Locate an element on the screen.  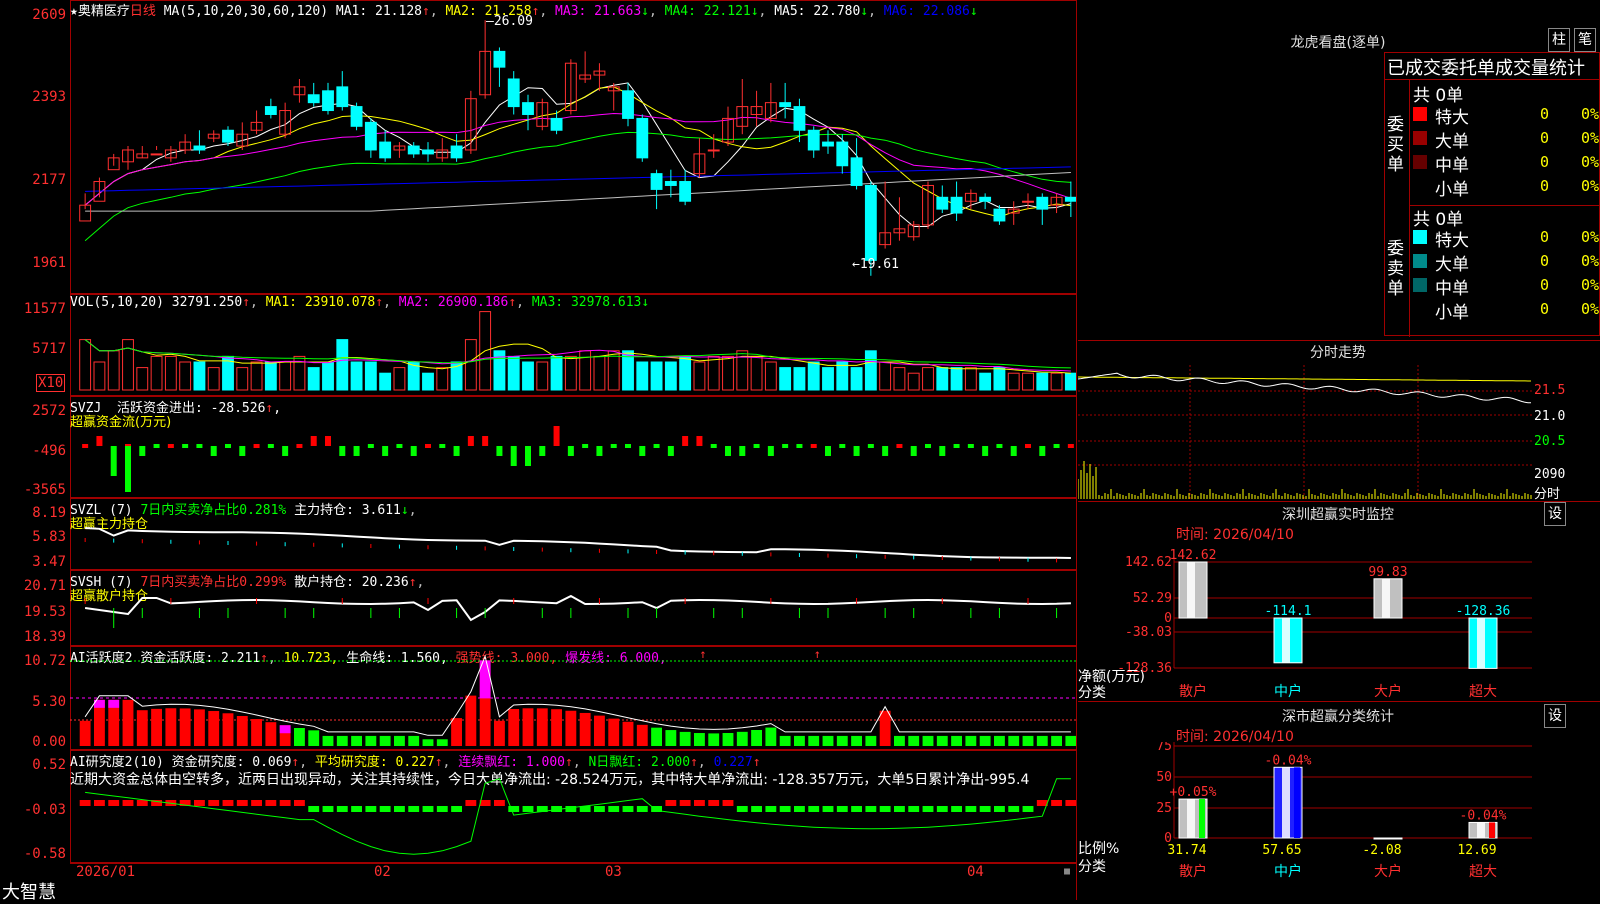
legend-swatch is located at coordinates (1420, 285).